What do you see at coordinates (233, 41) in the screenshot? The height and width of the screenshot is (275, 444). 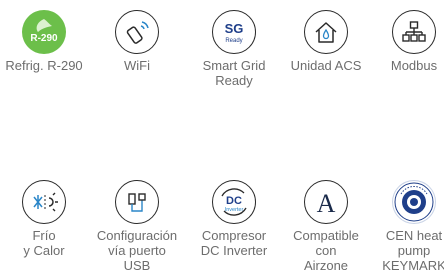 I see `smart-grid-badge-sub: Ready` at bounding box center [233, 41].